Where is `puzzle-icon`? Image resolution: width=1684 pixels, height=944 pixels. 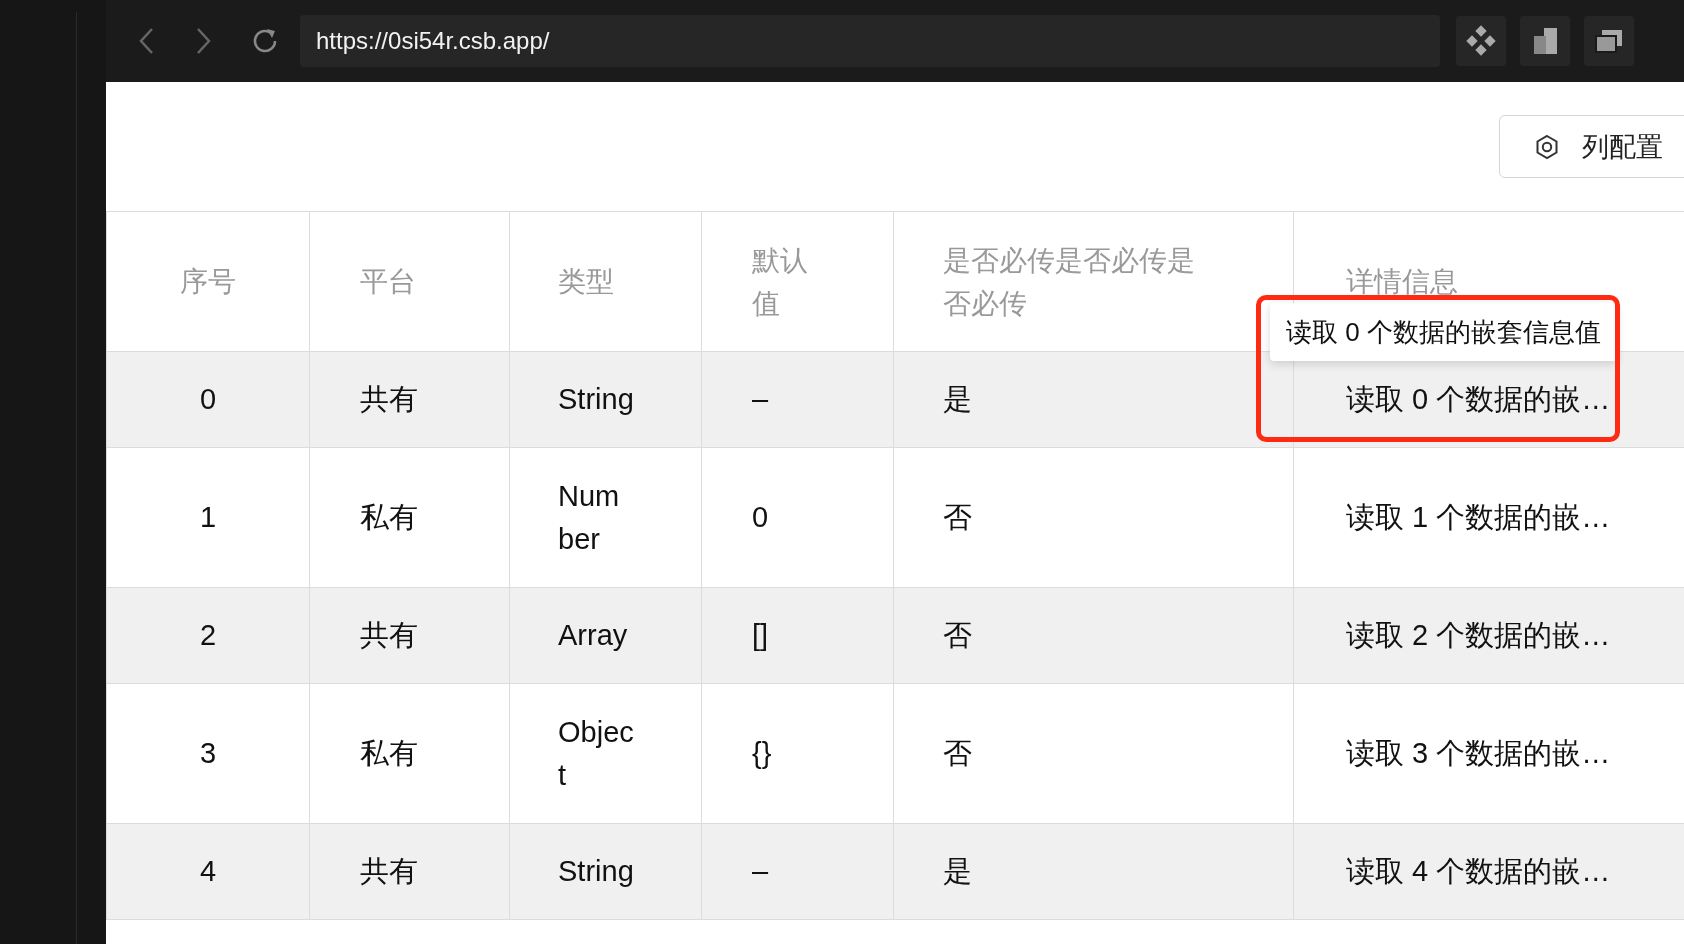 puzzle-icon is located at coordinates (1481, 41).